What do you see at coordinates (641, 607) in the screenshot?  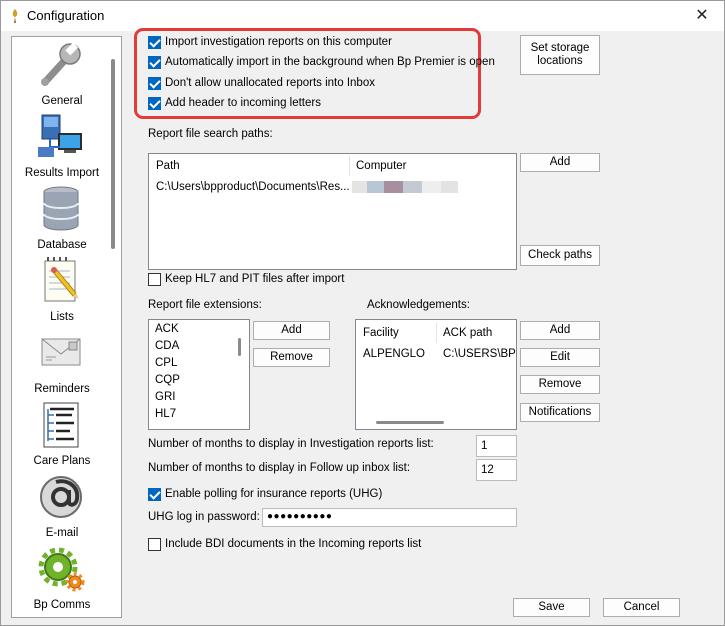 I see `cancel-button: Cancel` at bounding box center [641, 607].